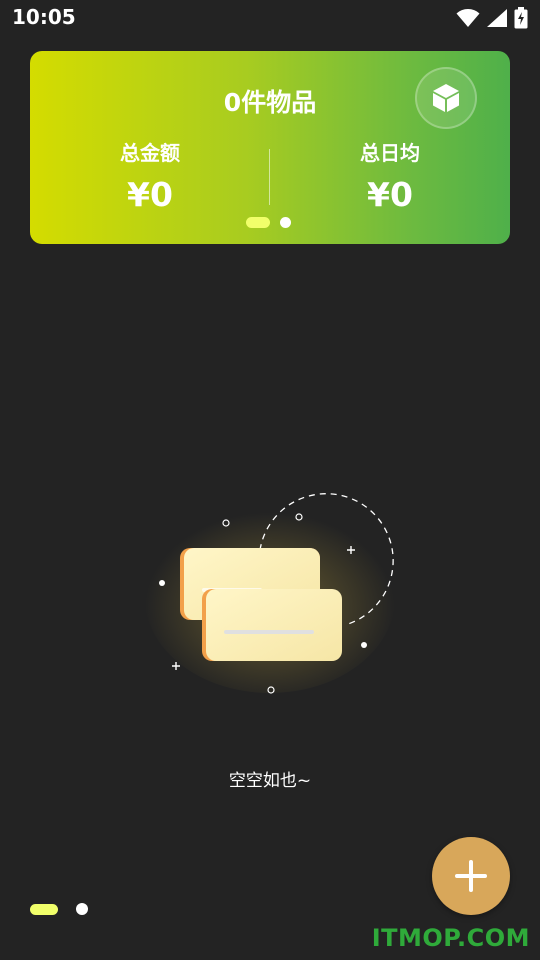 This screenshot has height=960, width=540. Describe the element at coordinates (44, 909) in the screenshot. I see `page-indicator-dot-active` at that location.